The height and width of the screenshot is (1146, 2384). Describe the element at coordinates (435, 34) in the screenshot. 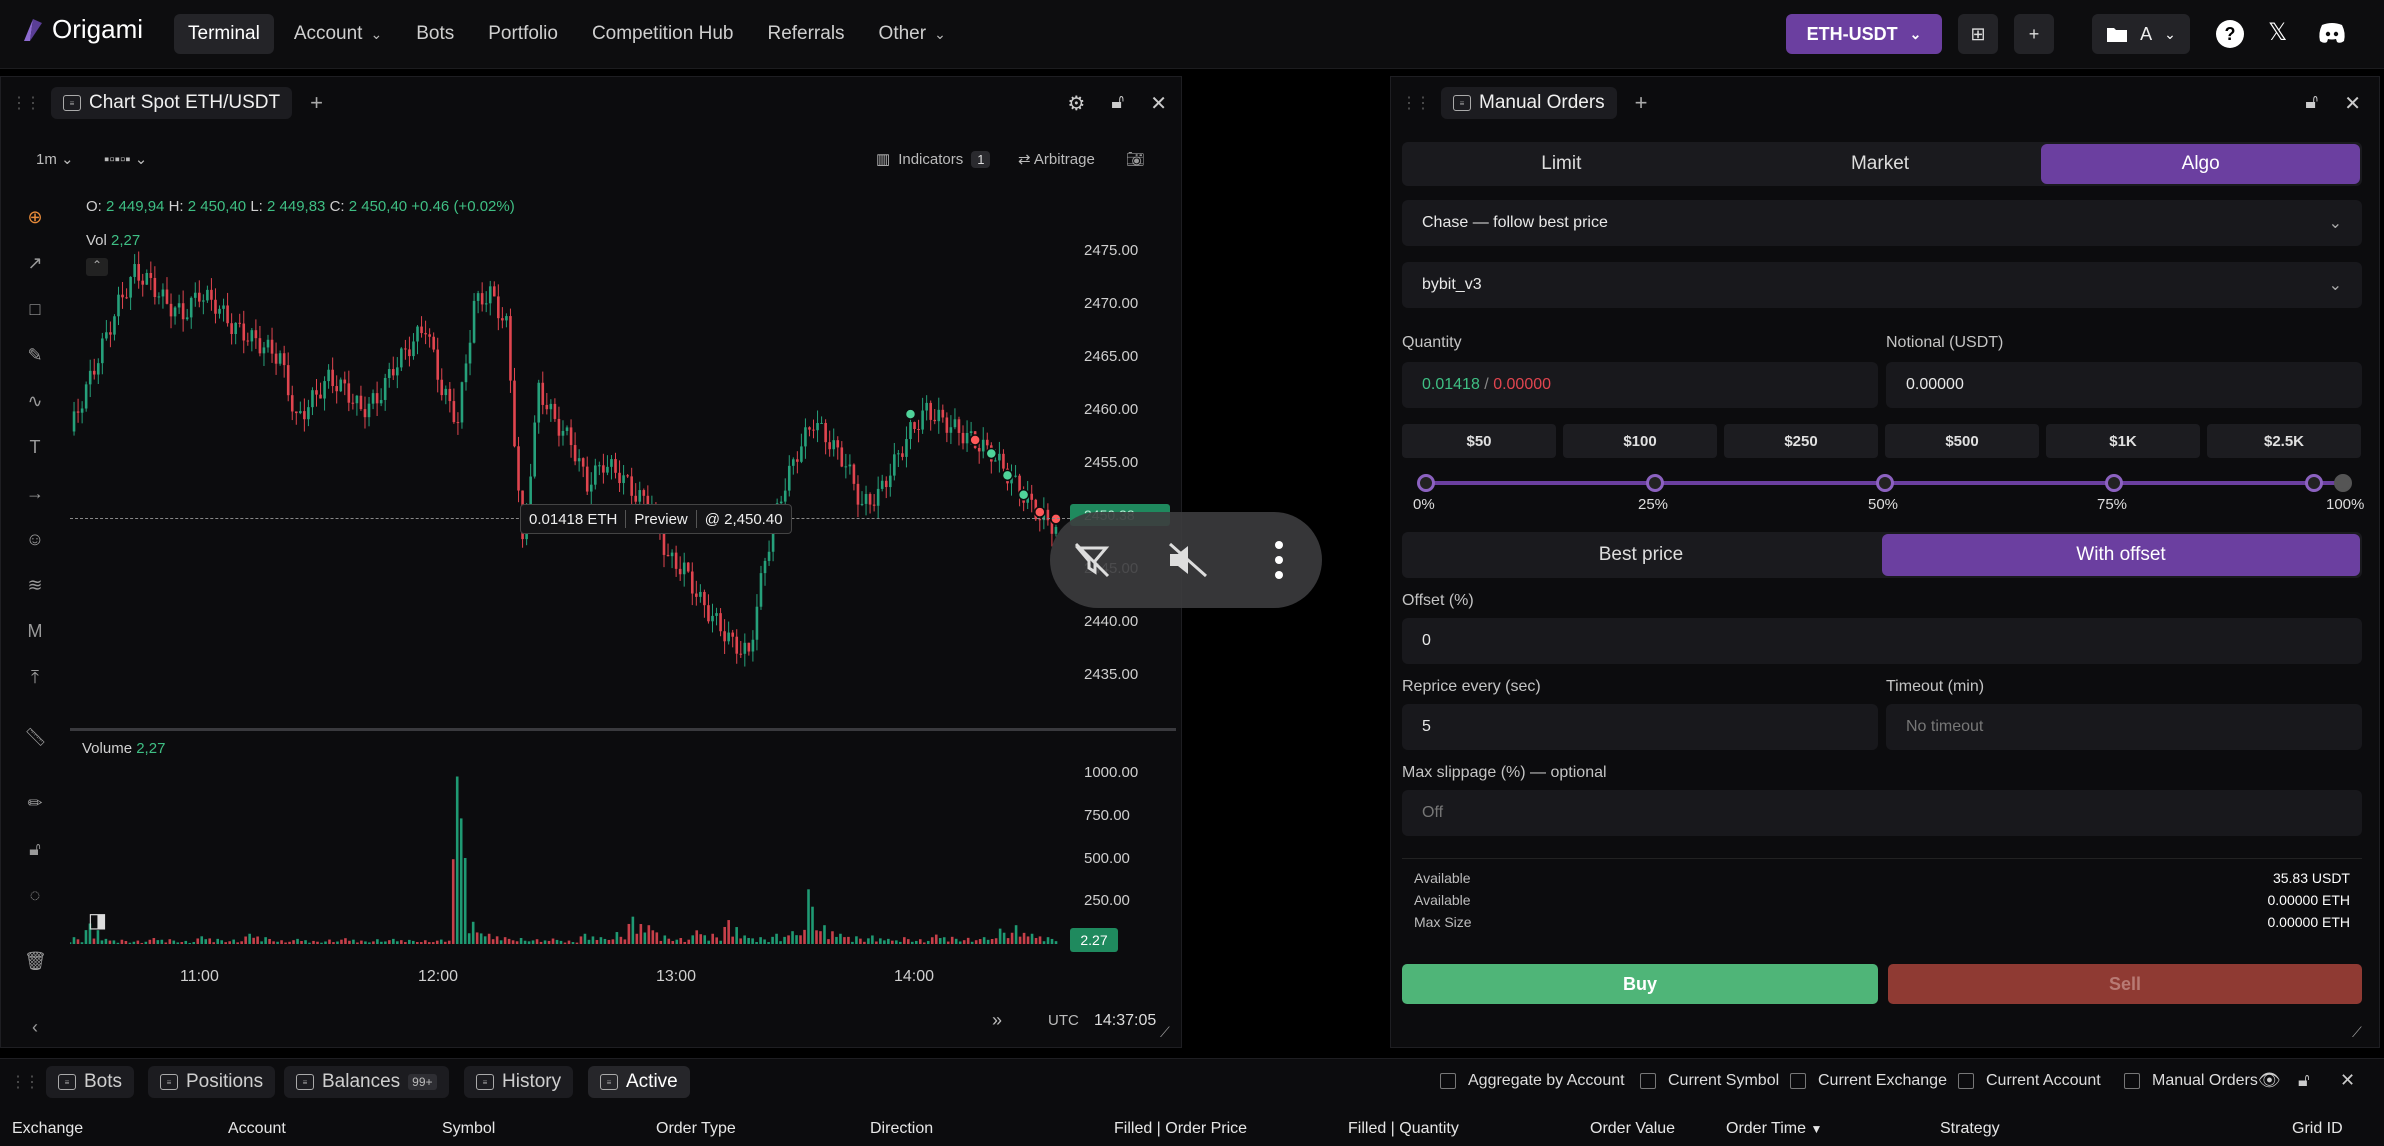

I see `nav-bots: Bots` at that location.